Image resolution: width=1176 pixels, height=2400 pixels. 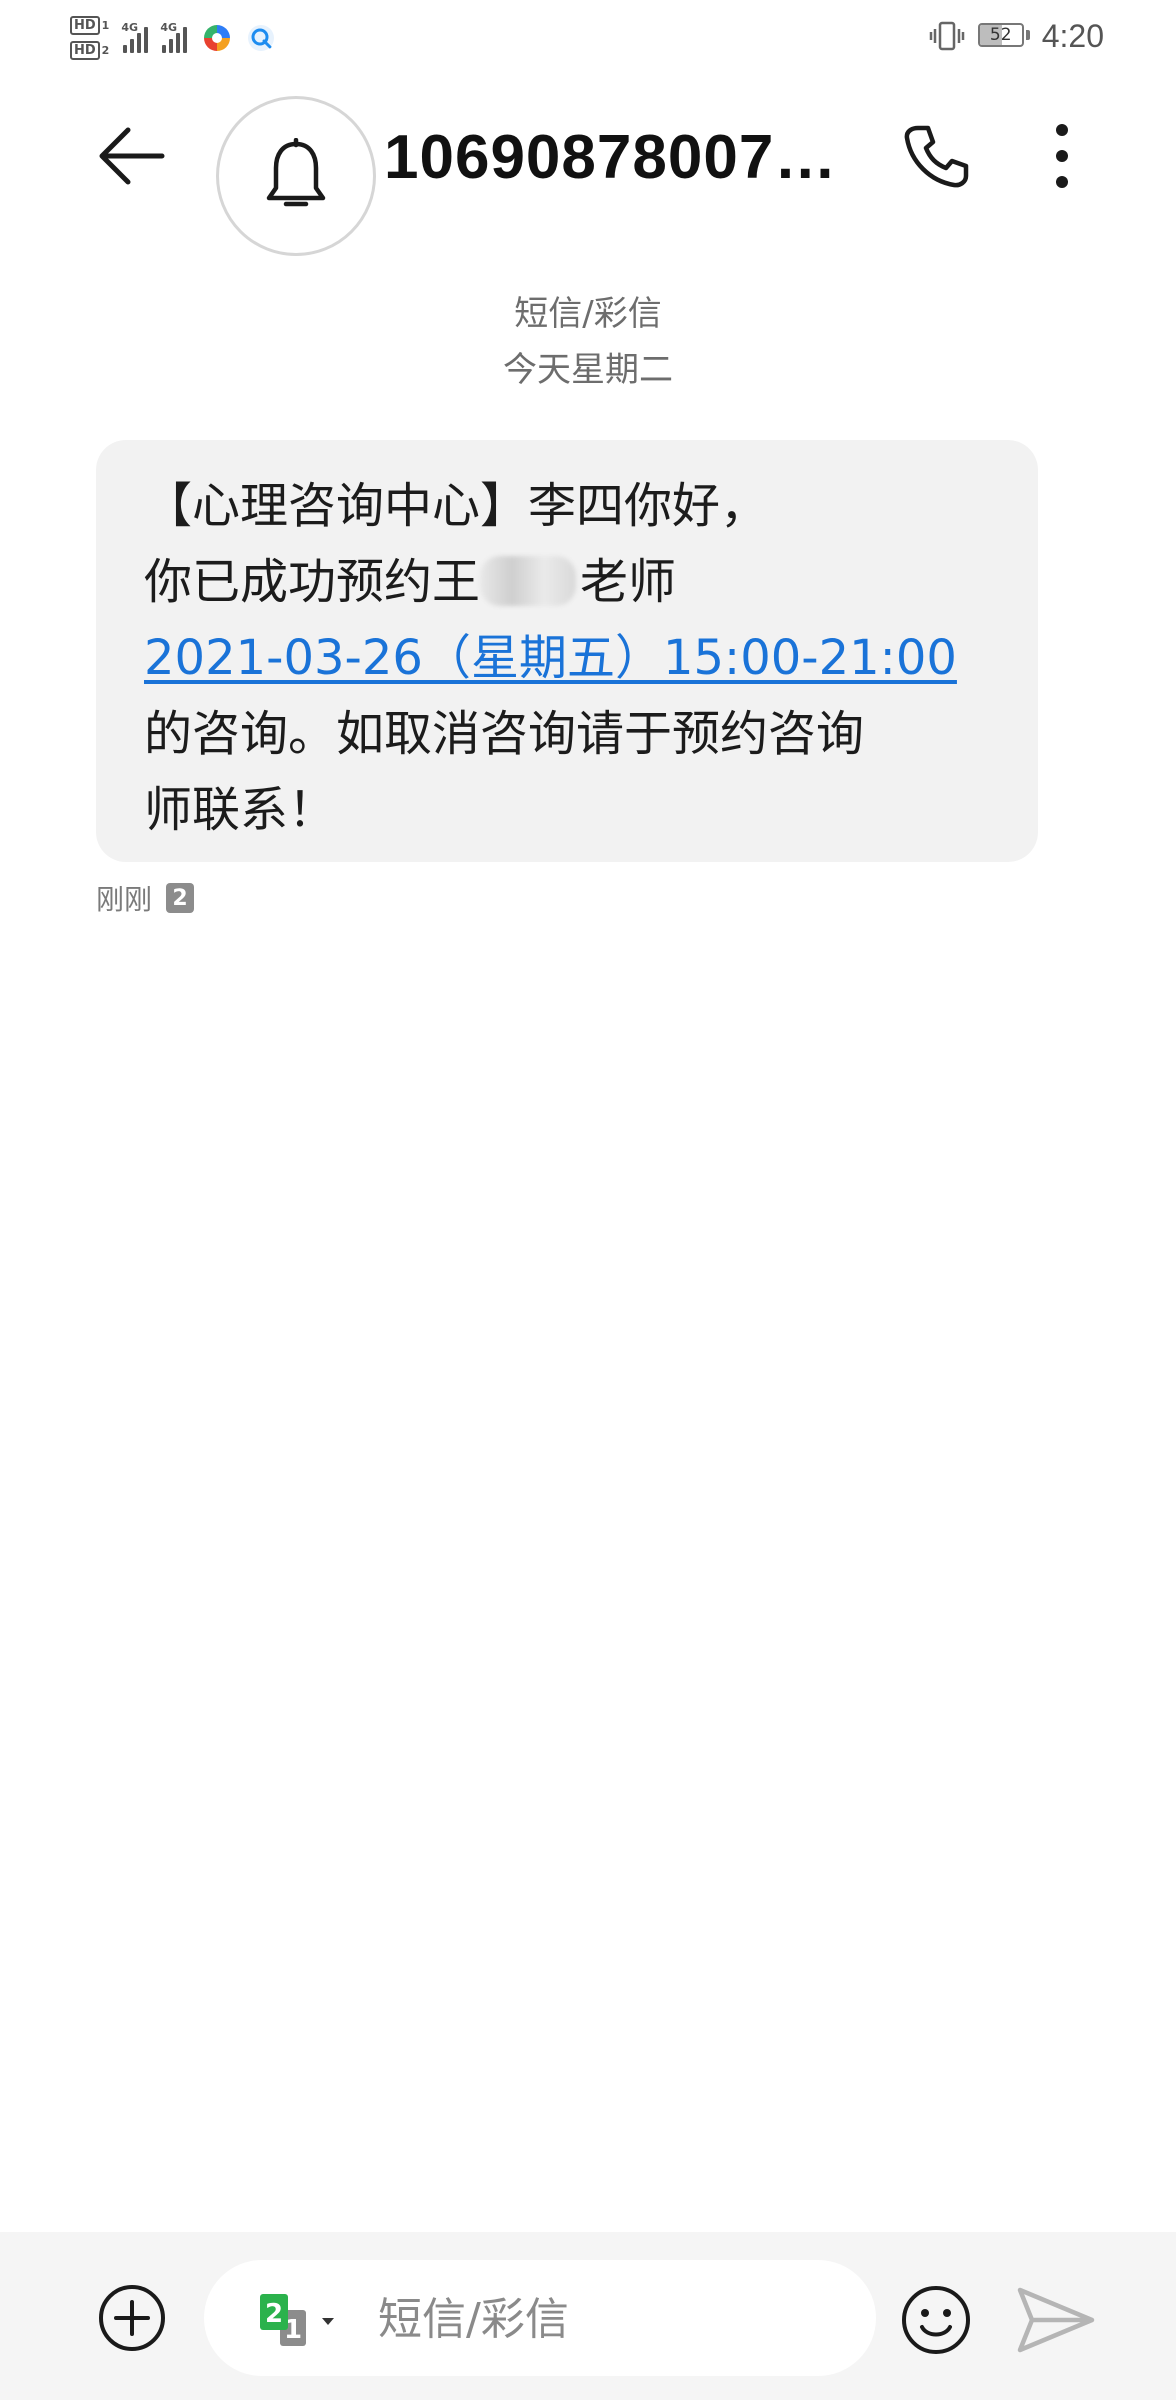 I want to click on compose-bar: 1 2, so click(x=588, y=2316).